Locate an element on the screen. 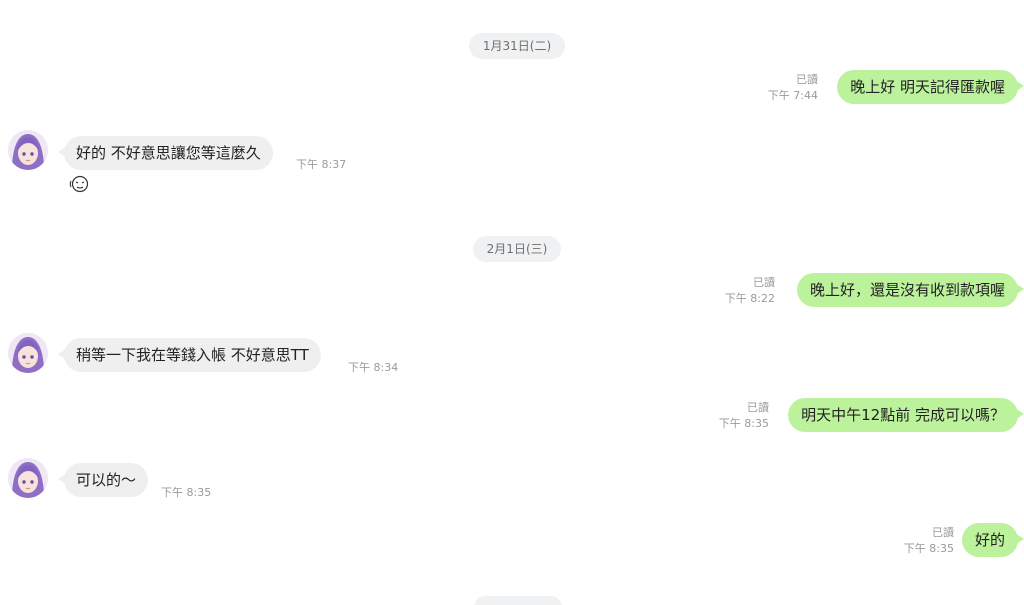 The width and height of the screenshot is (1024, 605). timestamp: 下午 8:37 is located at coordinates (321, 164).